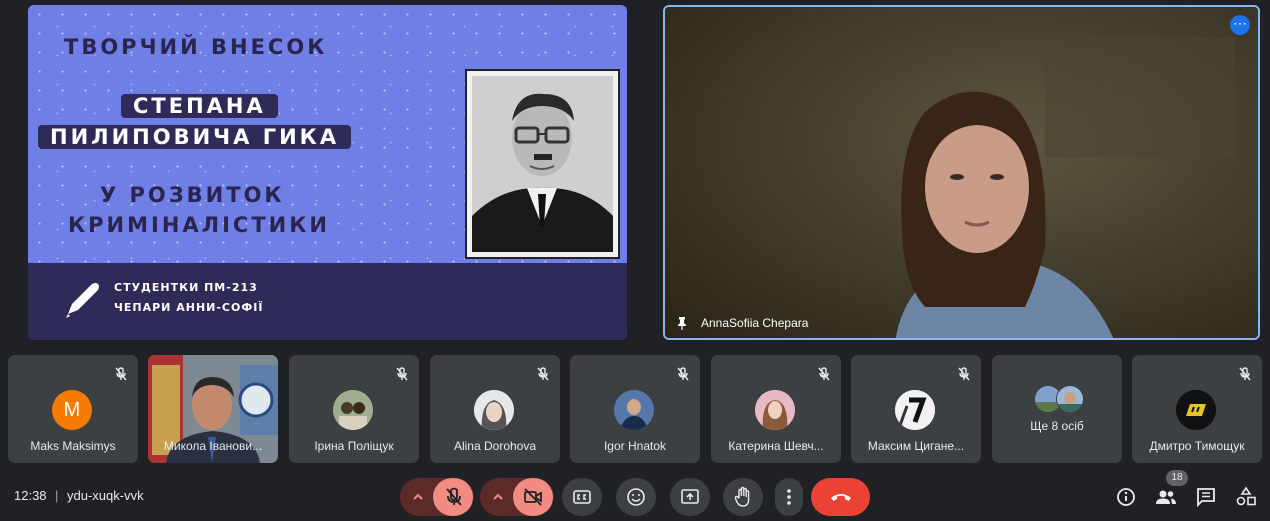  I want to click on participant-tile: M Maks Maksimys, so click(73, 409).